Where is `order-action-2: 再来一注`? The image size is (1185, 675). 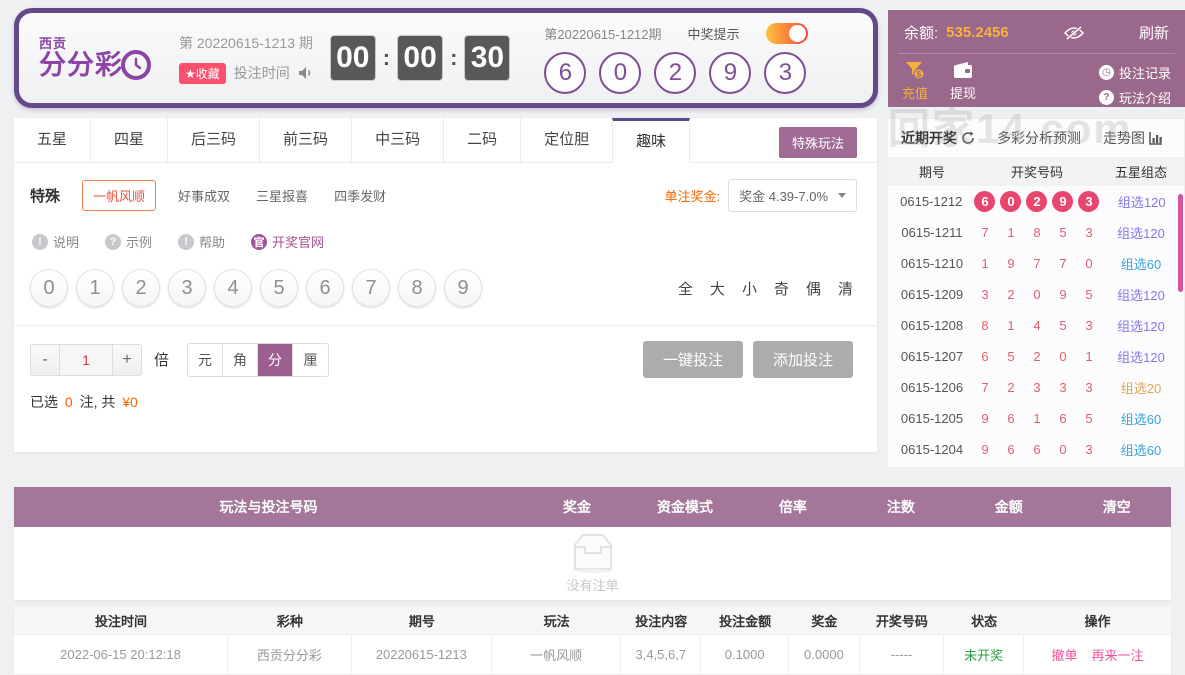 order-action-2: 再来一注 is located at coordinates (1117, 654).